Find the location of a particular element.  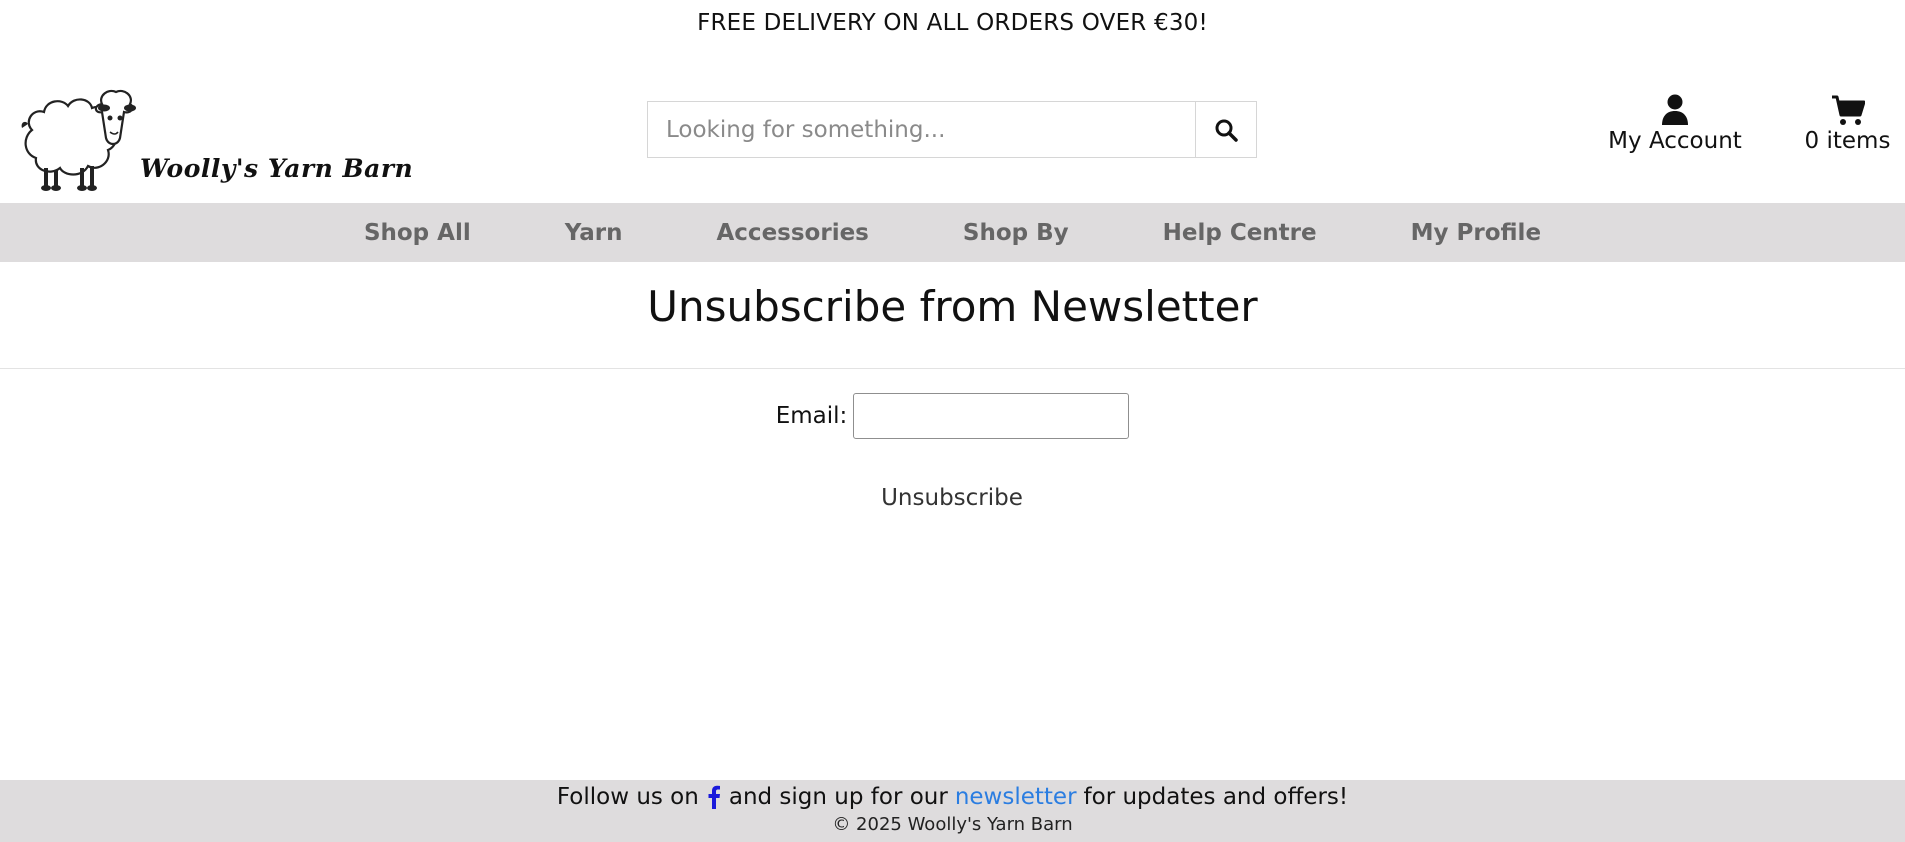

user-icon is located at coordinates (1675, 109).